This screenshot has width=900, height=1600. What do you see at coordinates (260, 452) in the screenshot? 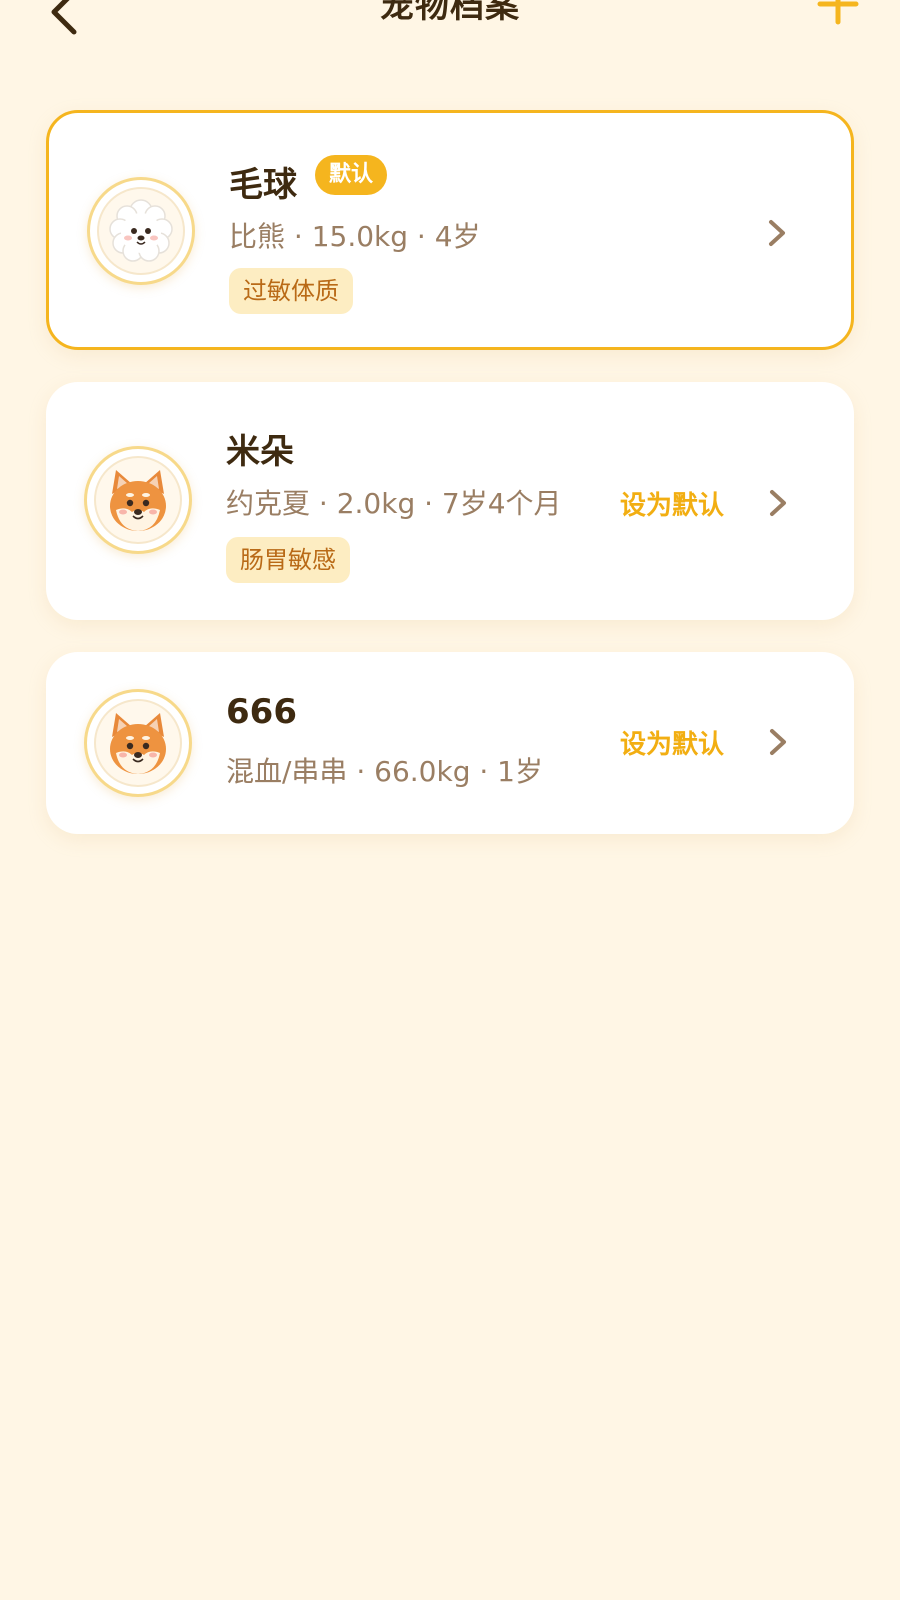
I see `pet-name: 米朵` at bounding box center [260, 452].